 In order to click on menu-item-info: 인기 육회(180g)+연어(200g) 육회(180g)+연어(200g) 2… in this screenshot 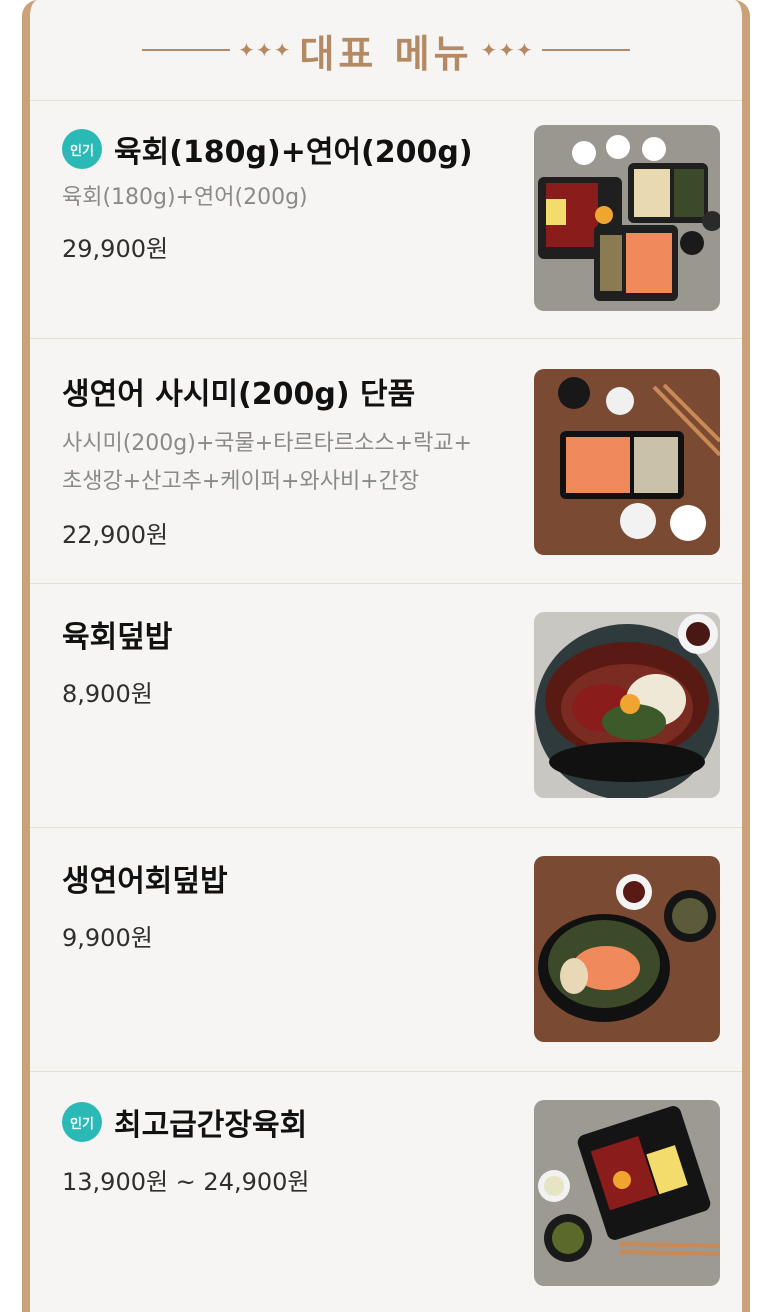, I will do `click(292, 195)`.